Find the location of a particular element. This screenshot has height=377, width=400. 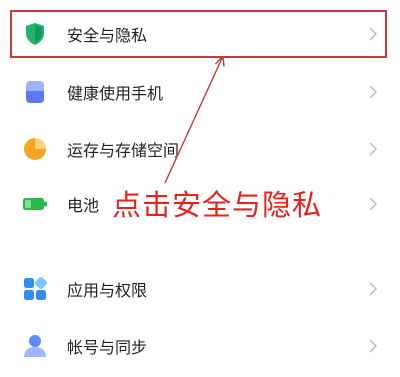

settings-item-label: 帐号与同步 is located at coordinates (107, 347).